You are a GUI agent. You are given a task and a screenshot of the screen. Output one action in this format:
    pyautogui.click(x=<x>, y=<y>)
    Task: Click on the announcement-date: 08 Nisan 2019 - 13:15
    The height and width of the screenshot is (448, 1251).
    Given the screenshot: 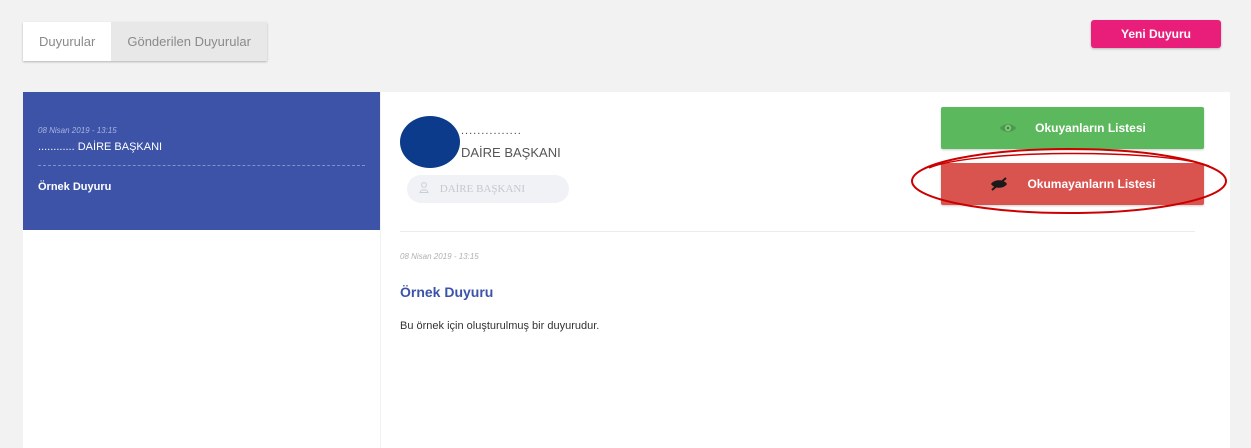 What is the action you would take?
    pyautogui.click(x=439, y=256)
    